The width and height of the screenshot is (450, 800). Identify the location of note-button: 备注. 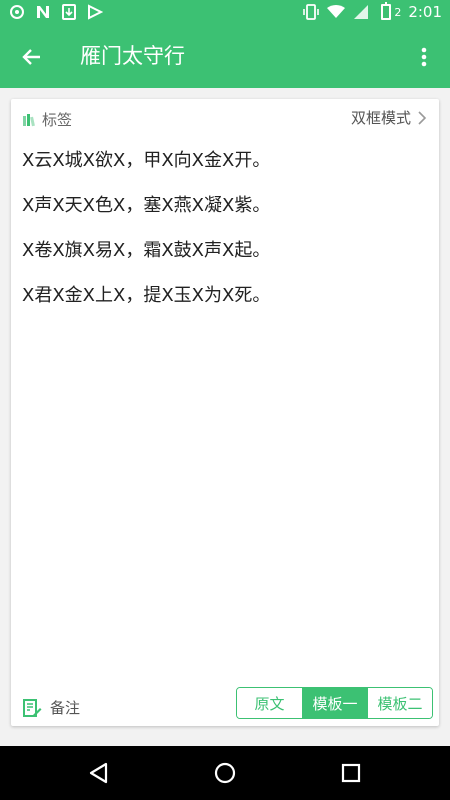
(51, 707).